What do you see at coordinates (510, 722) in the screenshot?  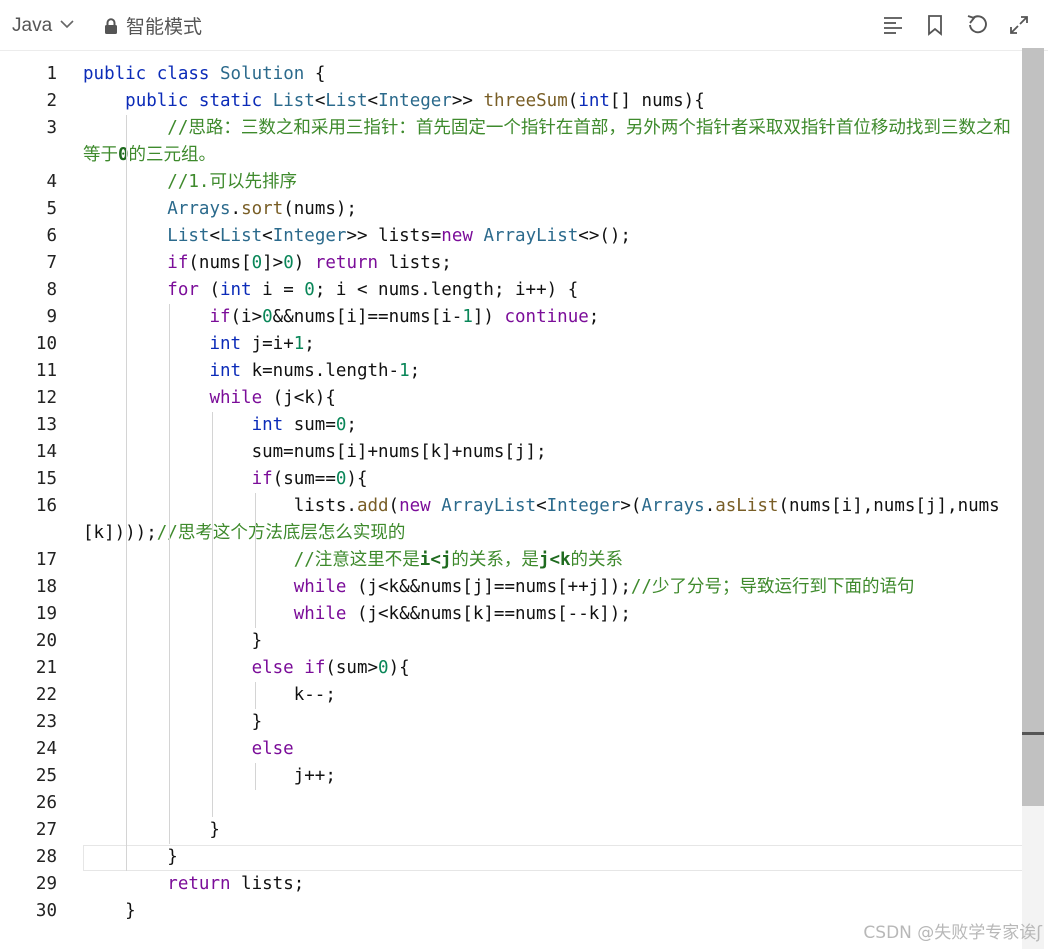 I see `code-line: 23 }` at bounding box center [510, 722].